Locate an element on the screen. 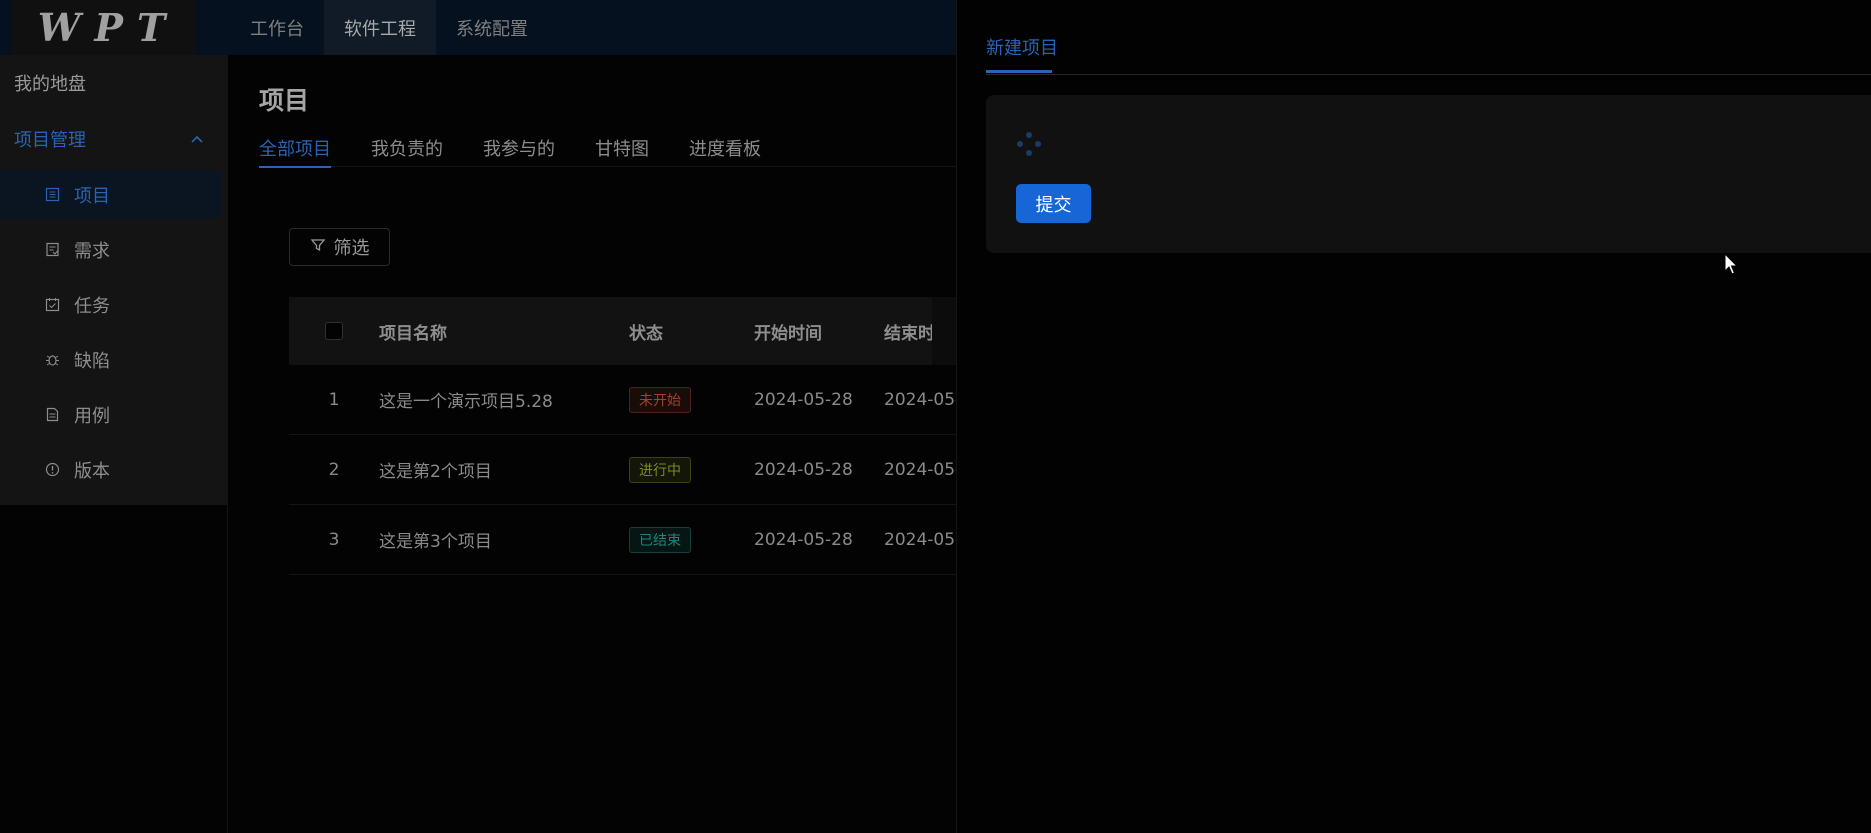 This screenshot has height=833, width=1871. sidebar-item-label: 任务 is located at coordinates (92, 306).